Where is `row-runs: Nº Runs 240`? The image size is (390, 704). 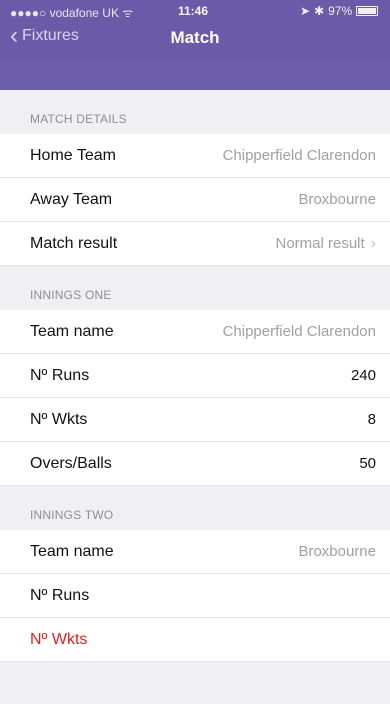
row-runs: Nº Runs 240 is located at coordinates (195, 376).